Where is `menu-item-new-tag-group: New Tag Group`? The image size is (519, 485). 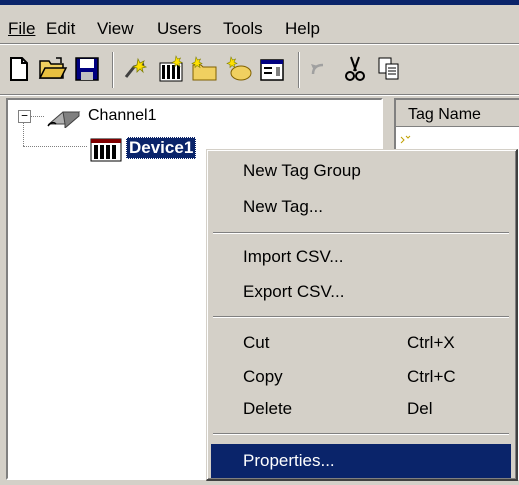 menu-item-new-tag-group: New Tag Group is located at coordinates (361, 171).